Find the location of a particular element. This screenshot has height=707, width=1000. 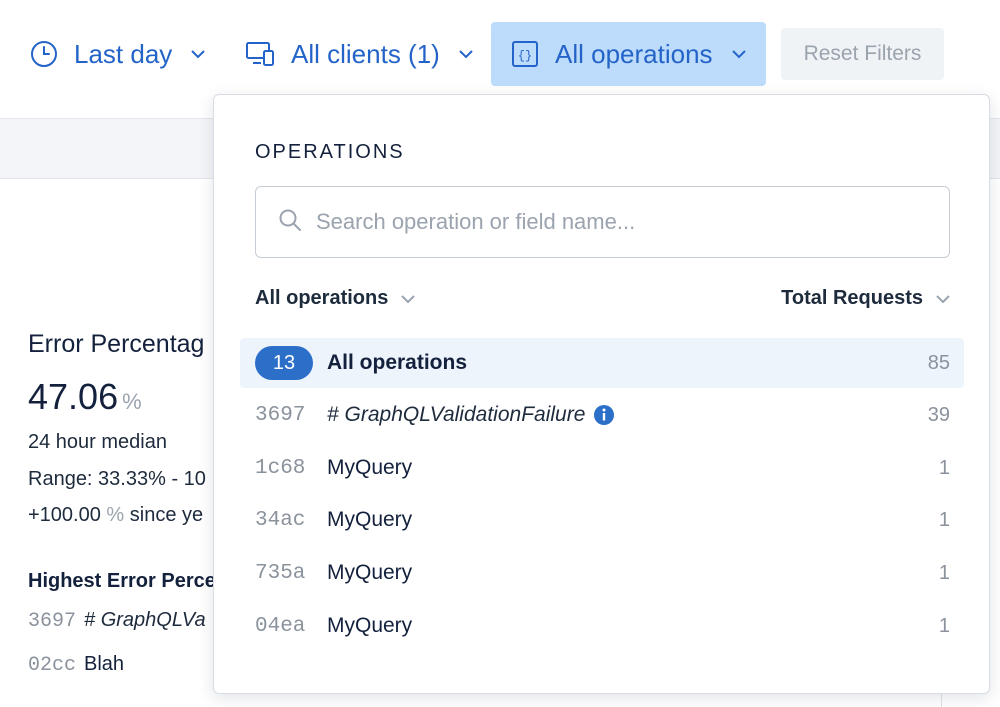

operations-filter-label: All operations is located at coordinates (634, 53).